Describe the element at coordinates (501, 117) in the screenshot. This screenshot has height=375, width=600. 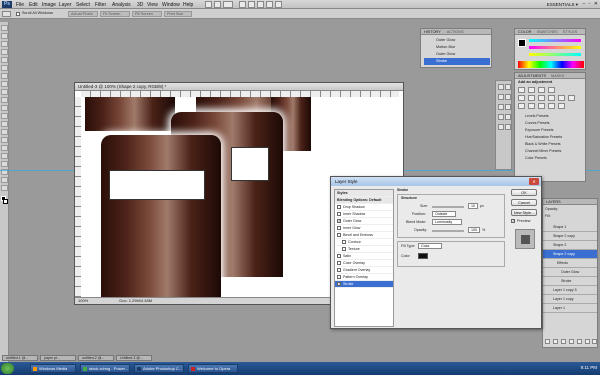
I see `histogram-icon` at that location.